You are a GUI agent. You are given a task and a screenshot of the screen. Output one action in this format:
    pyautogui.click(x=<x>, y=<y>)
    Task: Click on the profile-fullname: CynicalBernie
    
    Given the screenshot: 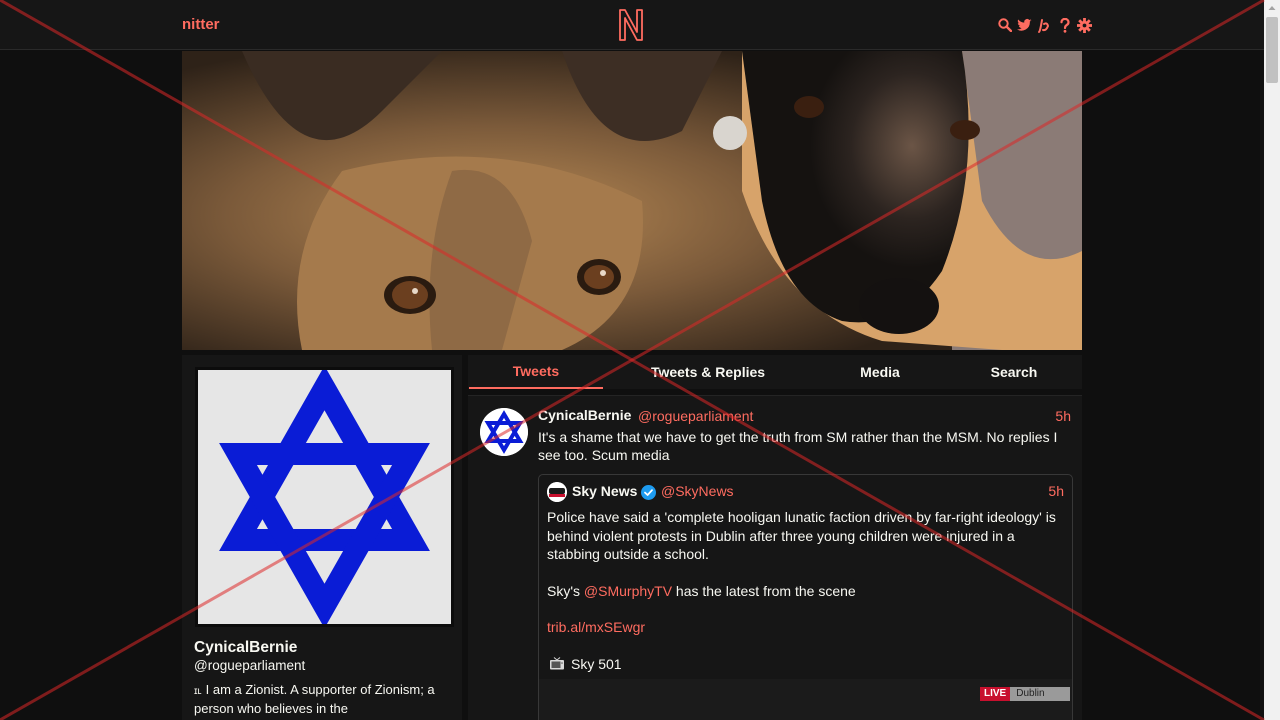 What is the action you would take?
    pyautogui.click(x=245, y=648)
    